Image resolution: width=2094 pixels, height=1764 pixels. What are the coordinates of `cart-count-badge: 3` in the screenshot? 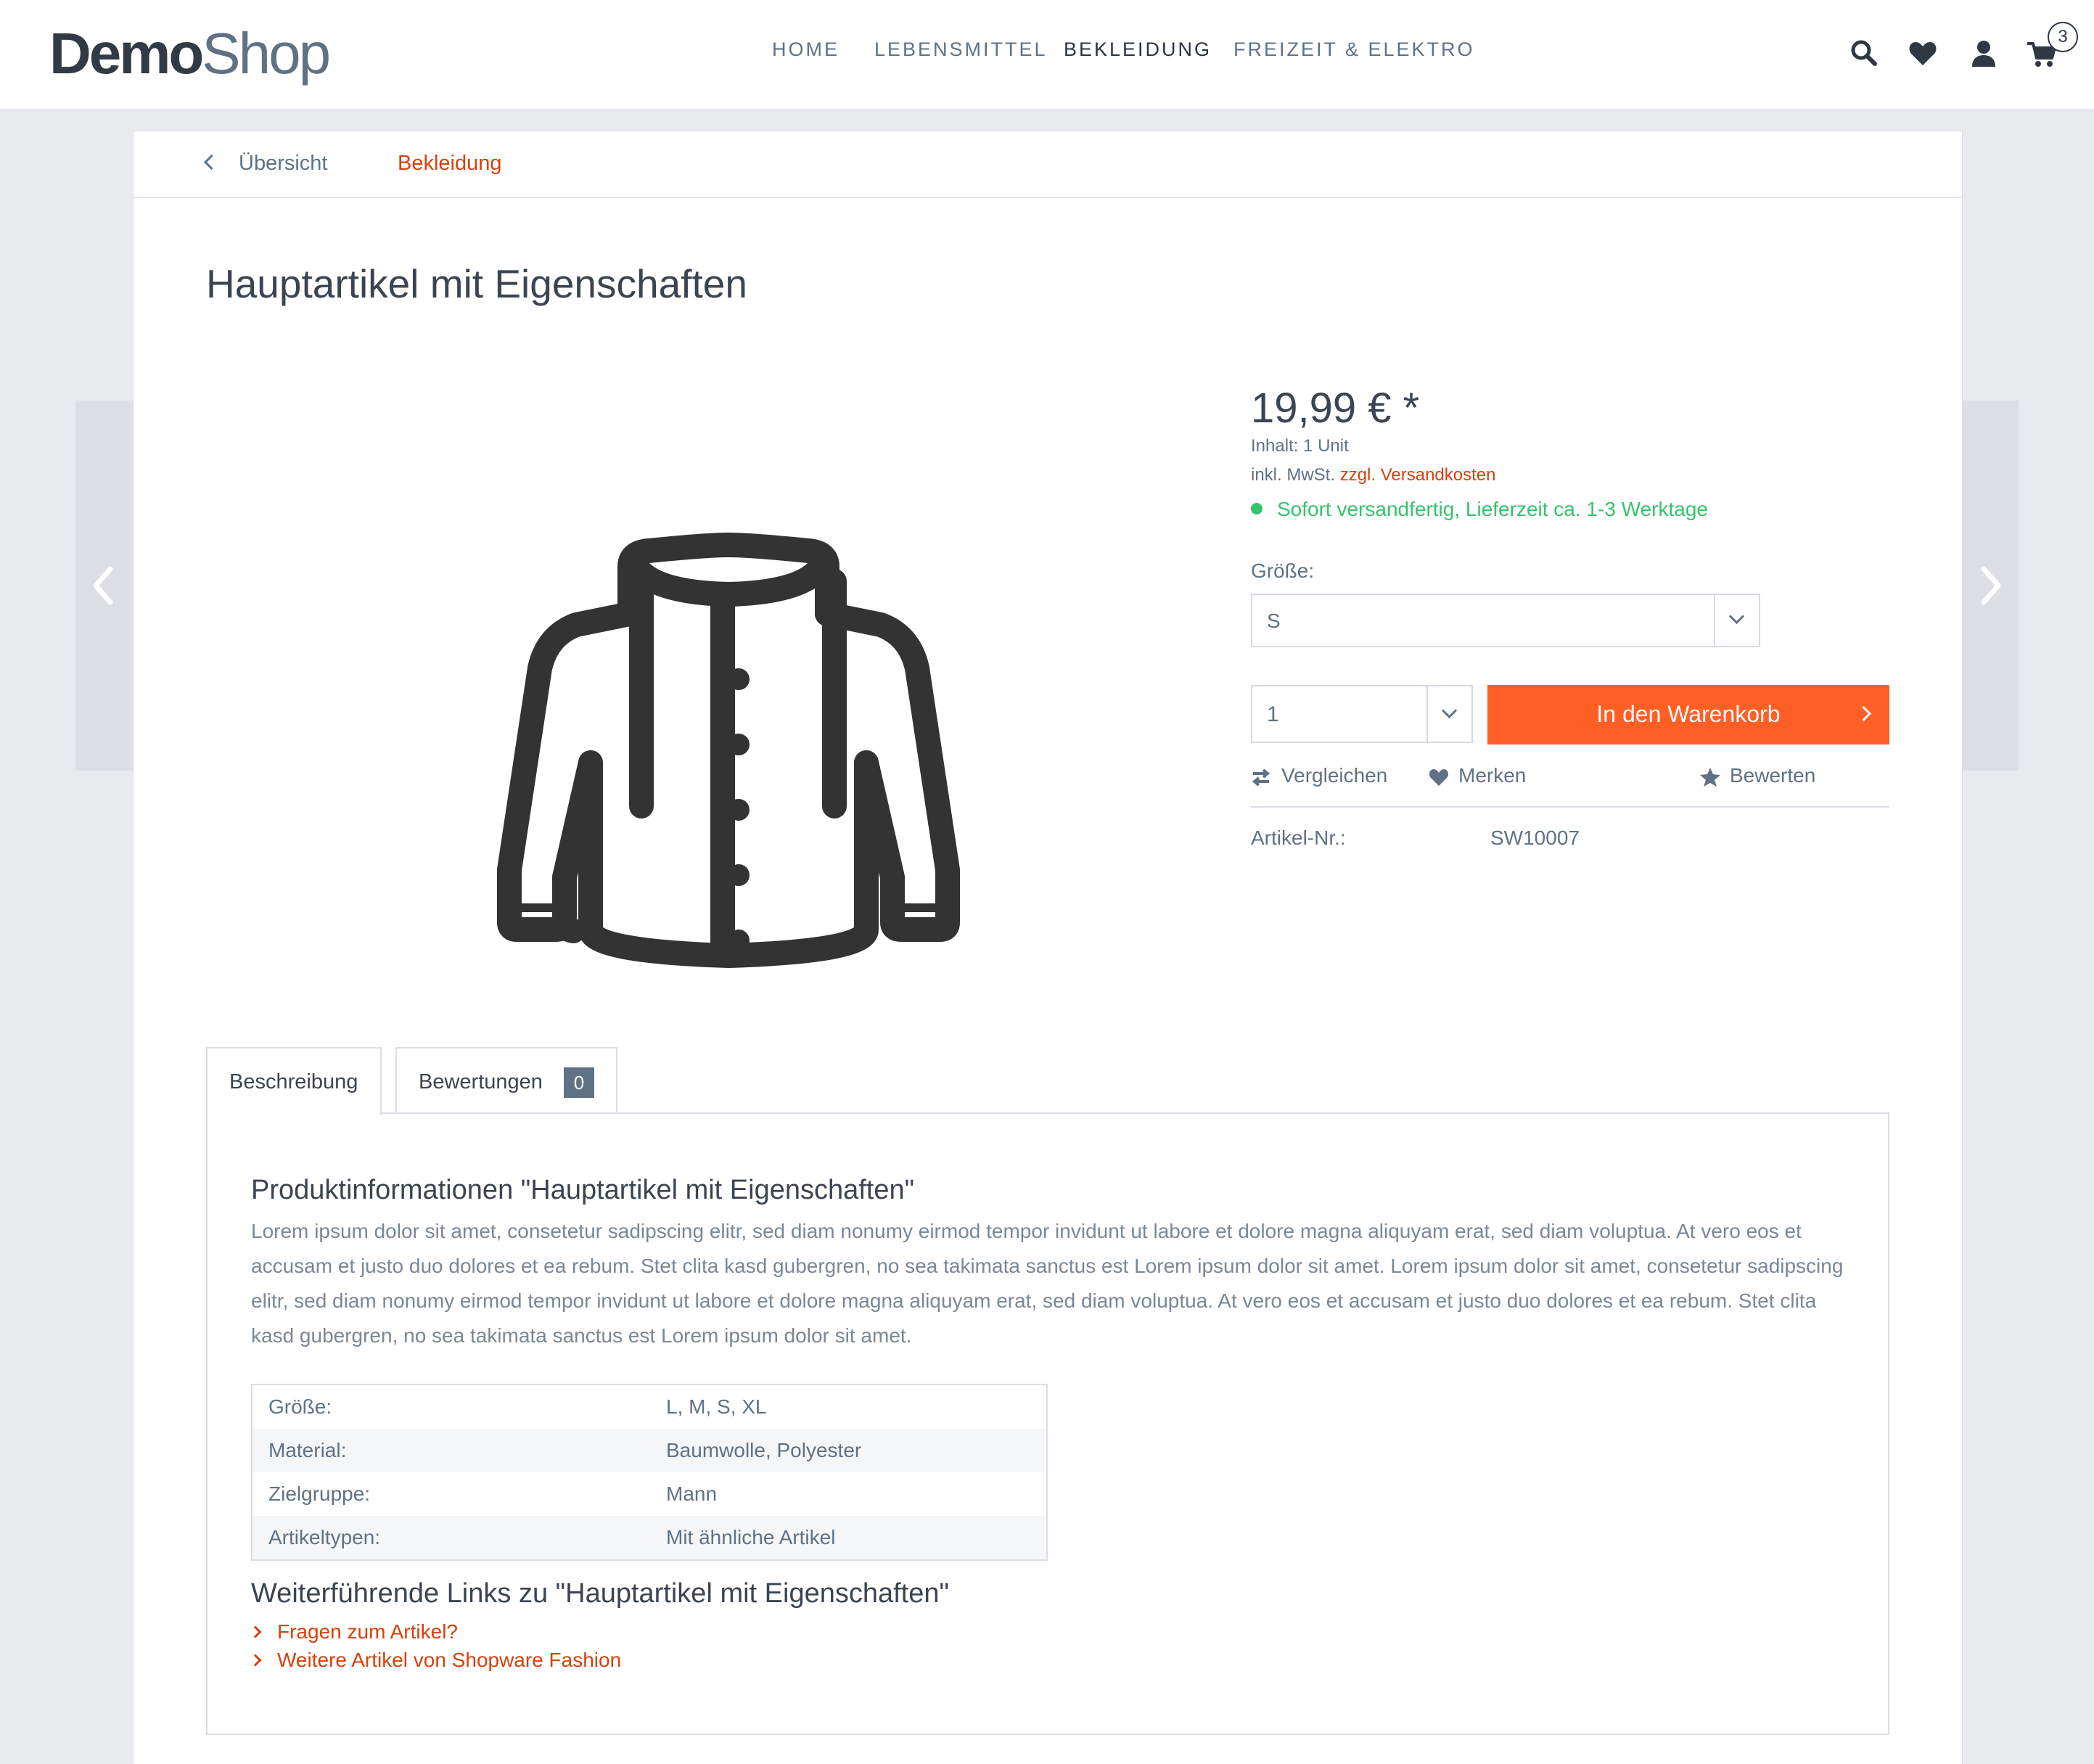 It's located at (2063, 37).